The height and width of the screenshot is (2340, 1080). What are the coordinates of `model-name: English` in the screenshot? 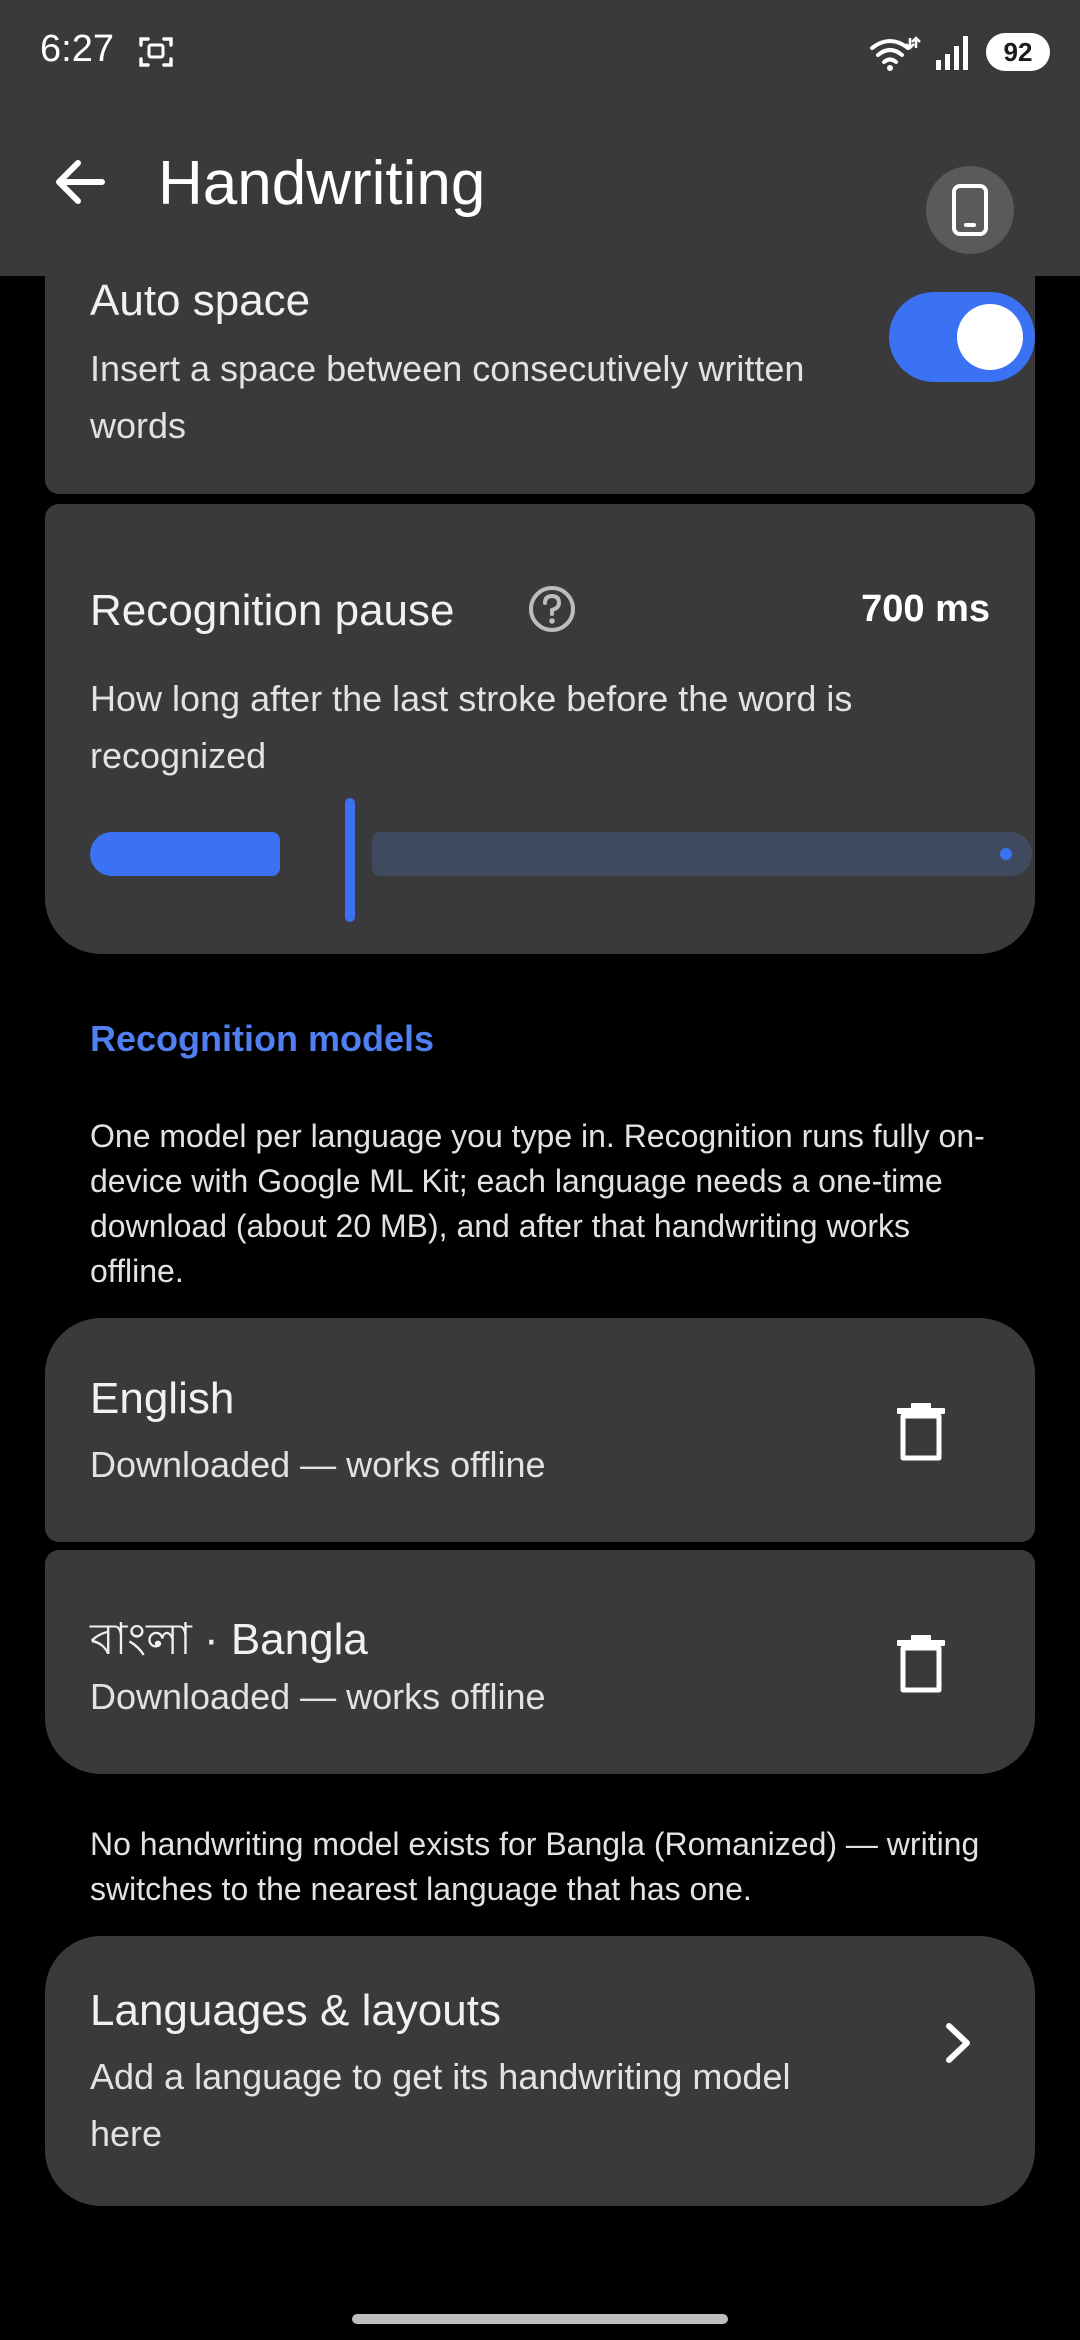 It's located at (162, 1398).